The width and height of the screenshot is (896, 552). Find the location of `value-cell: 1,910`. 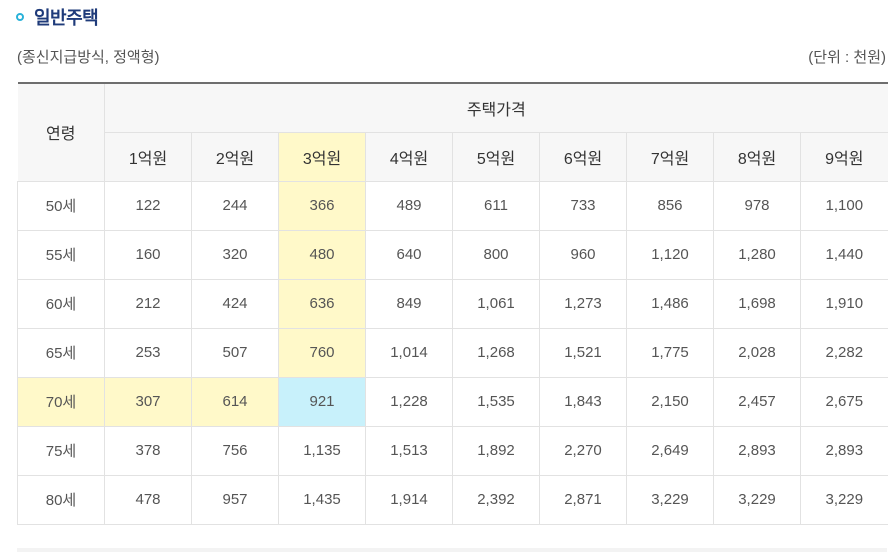

value-cell: 1,910 is located at coordinates (843, 303).